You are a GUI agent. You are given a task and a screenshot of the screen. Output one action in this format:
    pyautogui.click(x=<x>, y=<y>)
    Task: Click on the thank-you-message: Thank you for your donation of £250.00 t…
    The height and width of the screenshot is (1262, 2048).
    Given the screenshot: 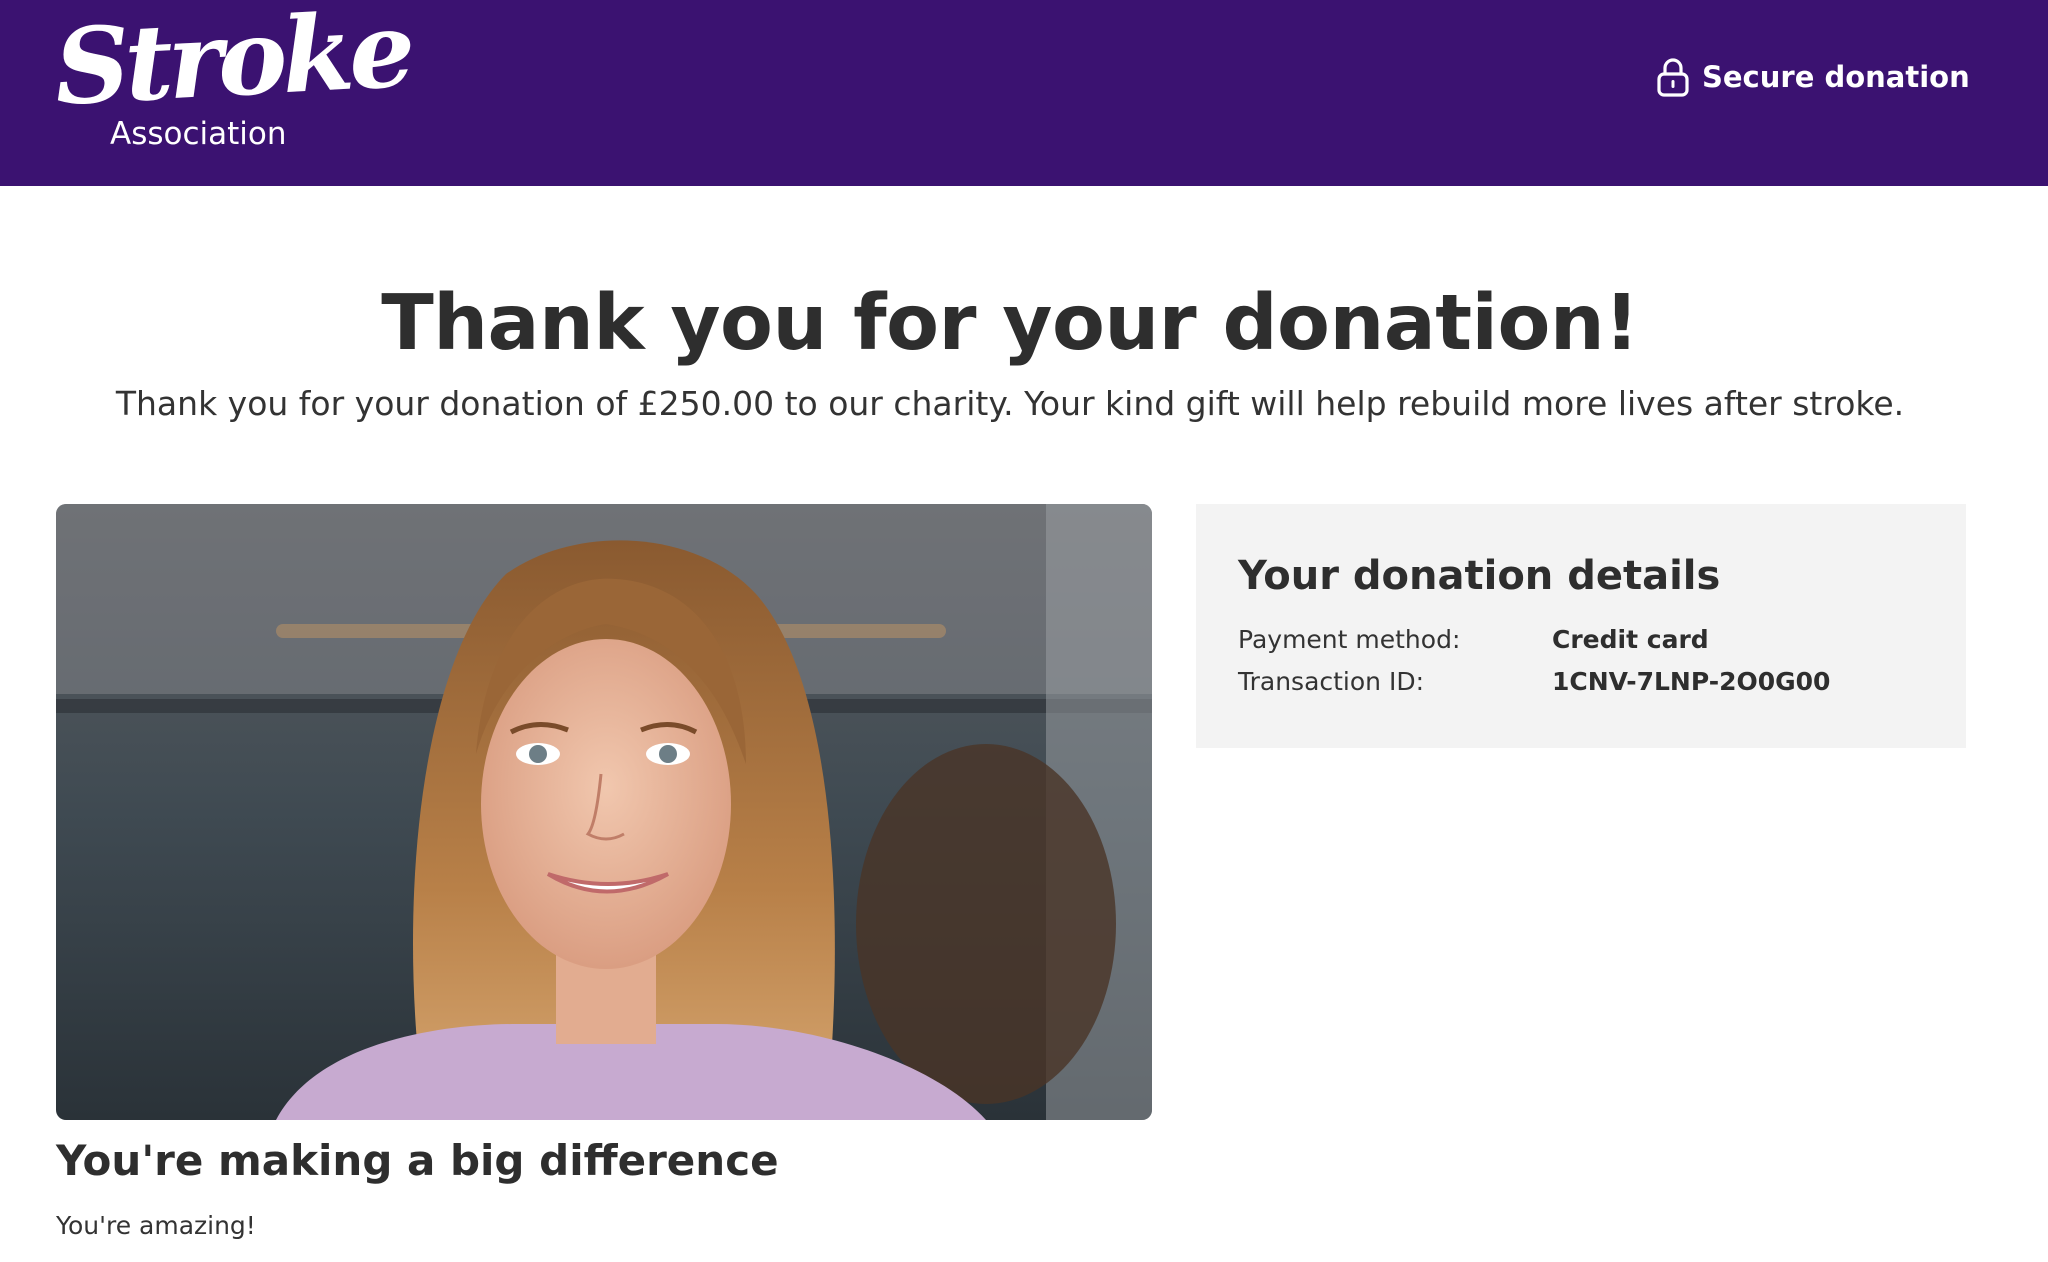 What is the action you would take?
    pyautogui.click(x=1010, y=403)
    